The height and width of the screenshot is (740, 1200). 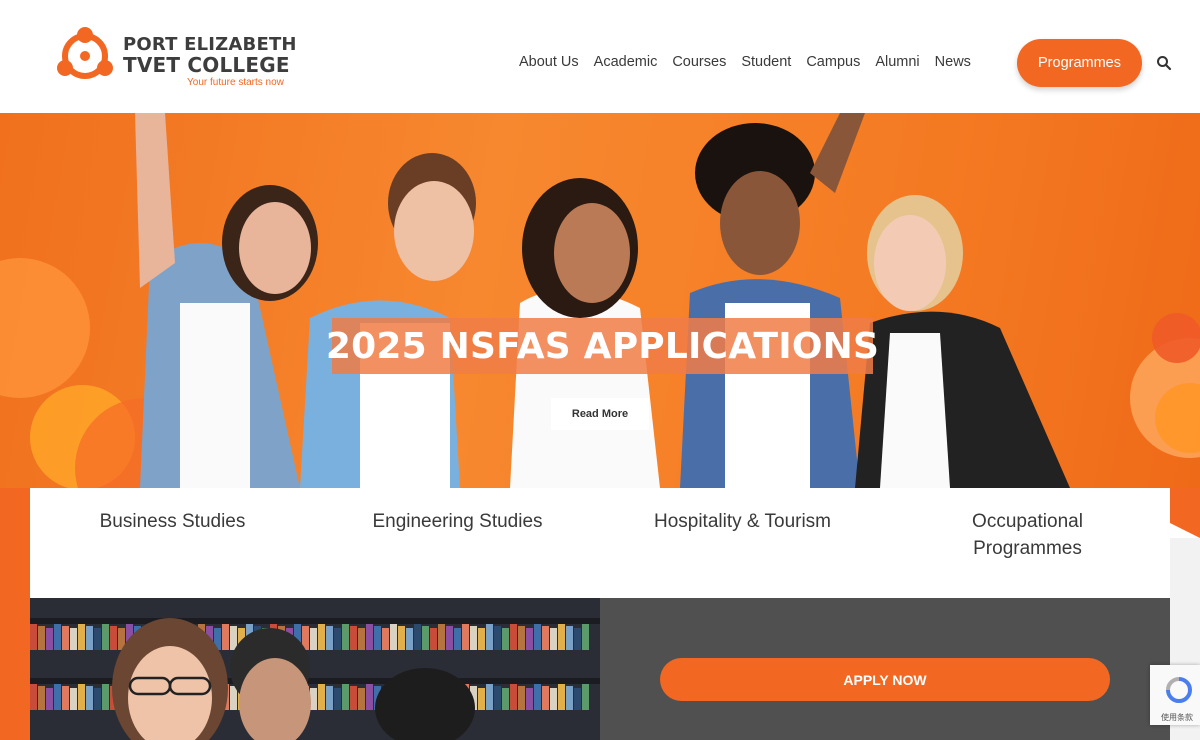 I want to click on nav-student: Student, so click(x=766, y=62).